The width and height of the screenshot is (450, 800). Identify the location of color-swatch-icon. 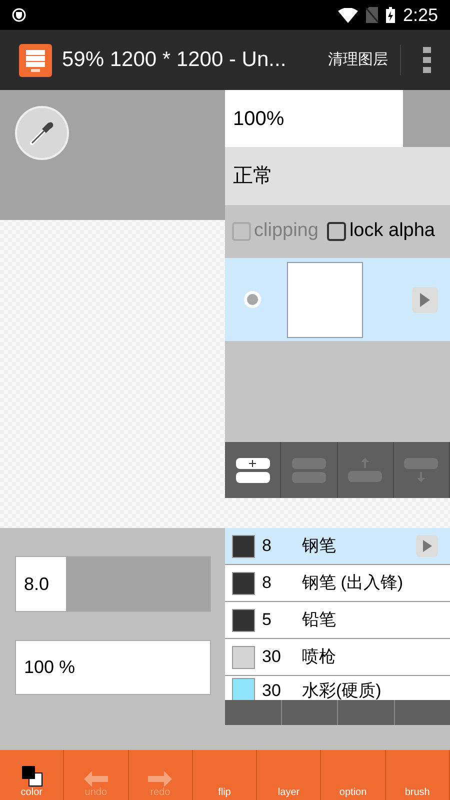
(31, 776).